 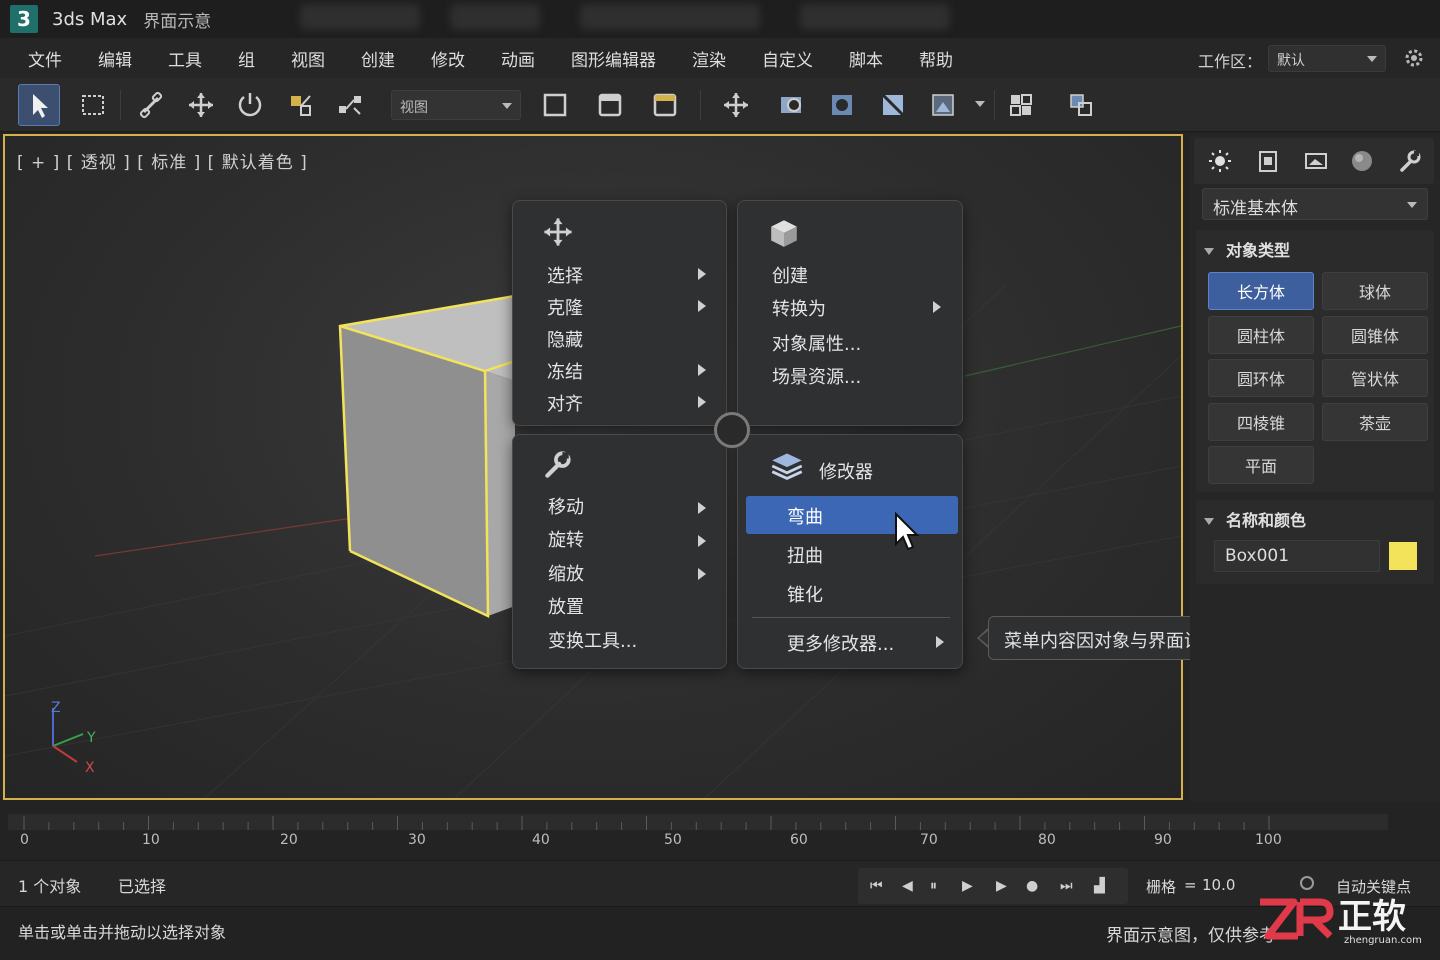 I want to click on object-button-teapot: 茶壶, so click(x=1375, y=422).